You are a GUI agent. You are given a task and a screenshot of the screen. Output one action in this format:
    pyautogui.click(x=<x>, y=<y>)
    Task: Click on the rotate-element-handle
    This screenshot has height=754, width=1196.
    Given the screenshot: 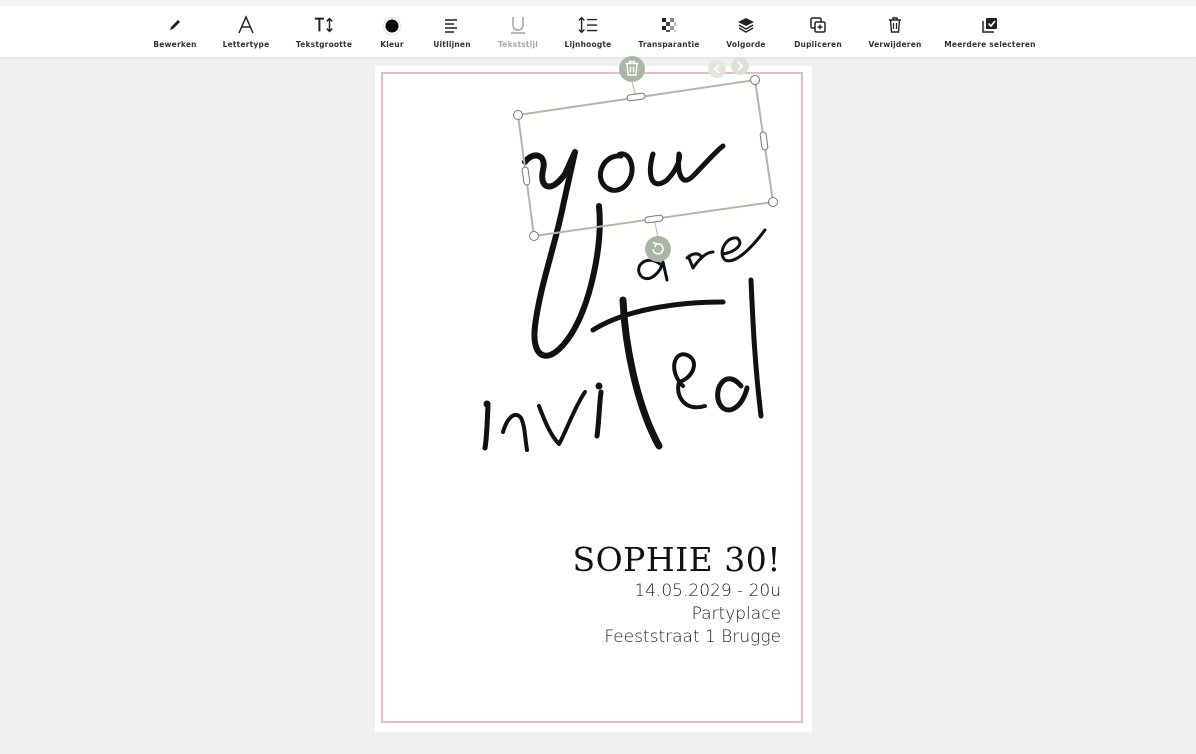 What is the action you would take?
    pyautogui.click(x=658, y=249)
    